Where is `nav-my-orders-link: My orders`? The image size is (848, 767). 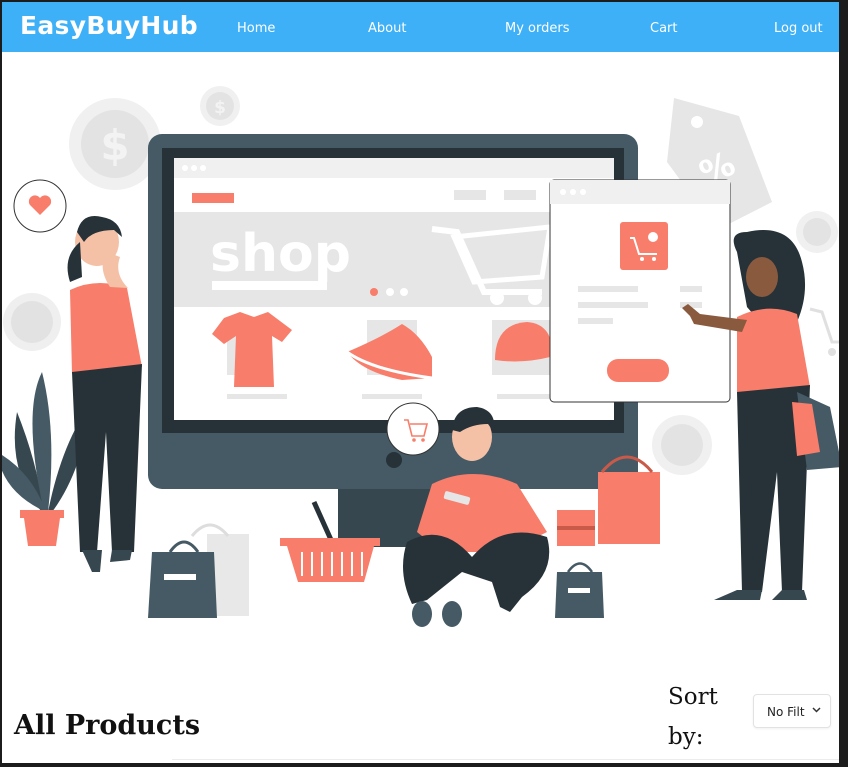
nav-my-orders-link: My orders is located at coordinates (537, 28).